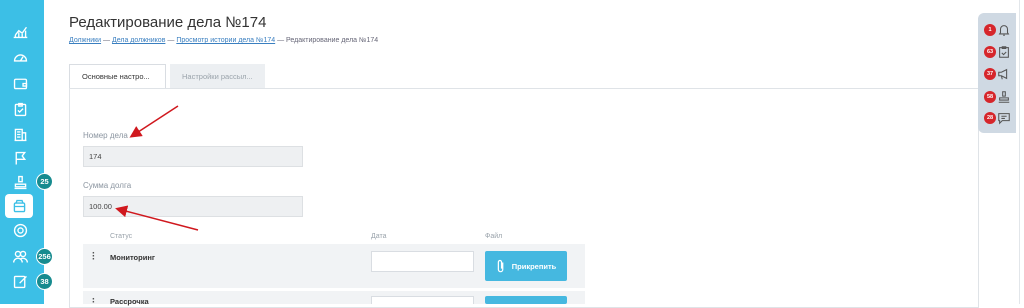 Image resolution: width=1024 pixels, height=308 pixels. I want to click on box-icon, so click(19, 206).